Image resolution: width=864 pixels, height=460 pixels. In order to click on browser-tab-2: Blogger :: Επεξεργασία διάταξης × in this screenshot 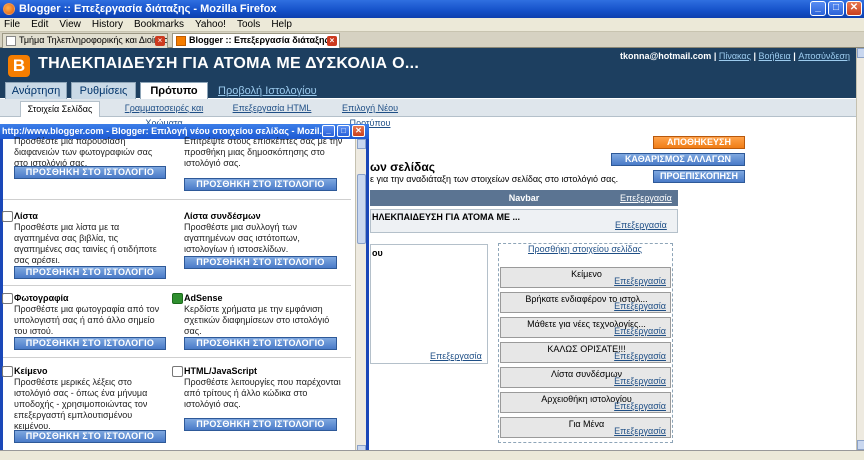, I will do `click(256, 40)`.